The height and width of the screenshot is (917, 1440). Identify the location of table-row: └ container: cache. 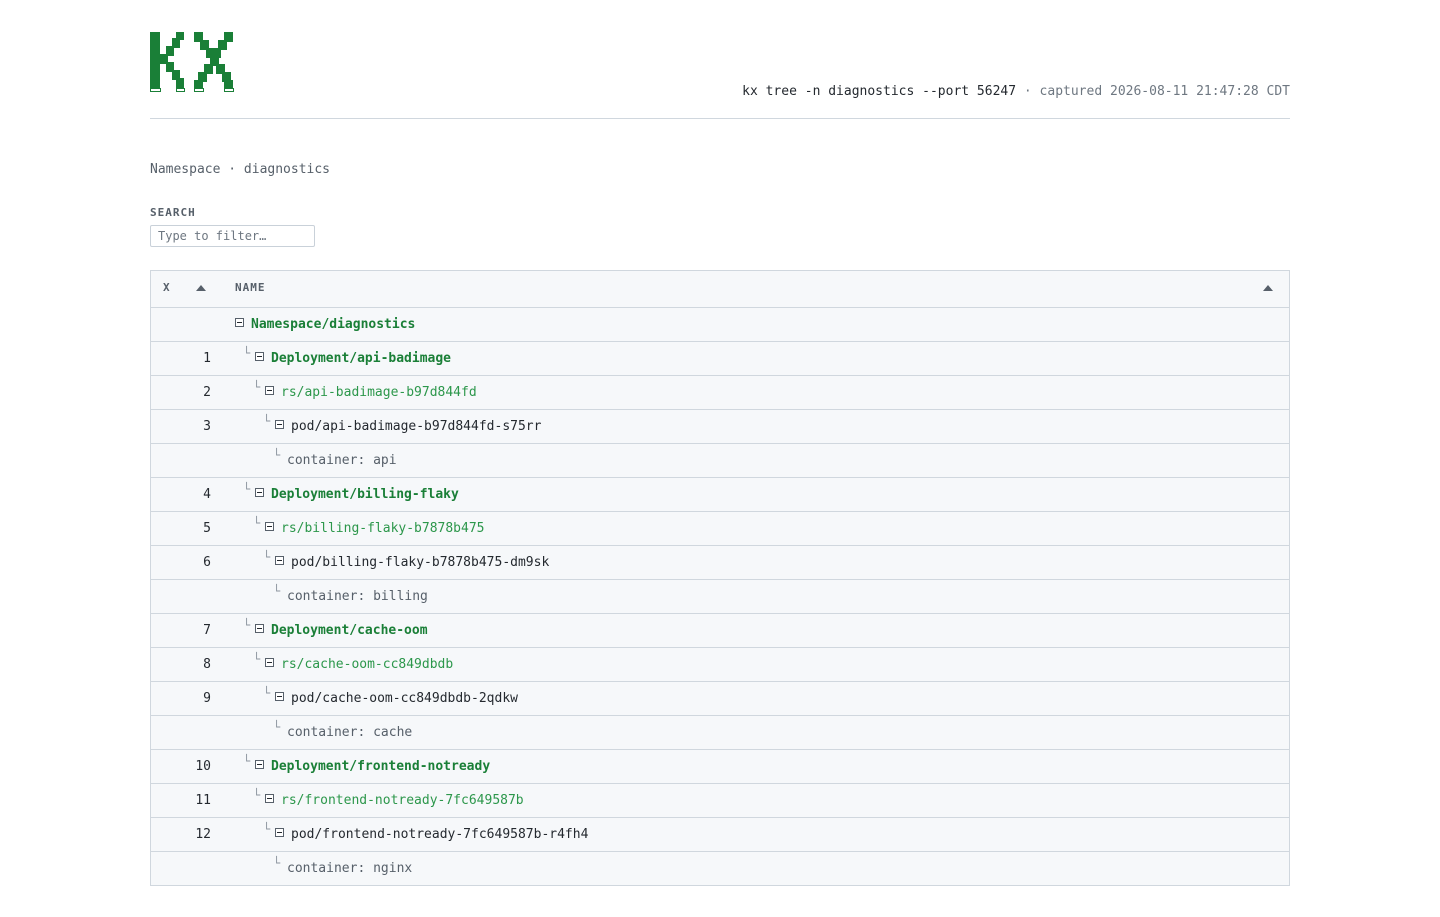
(720, 733).